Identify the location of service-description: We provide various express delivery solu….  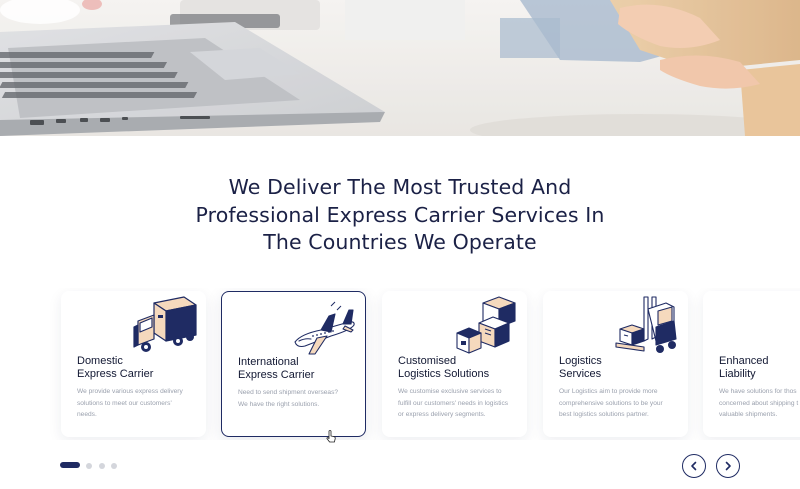
(139, 403).